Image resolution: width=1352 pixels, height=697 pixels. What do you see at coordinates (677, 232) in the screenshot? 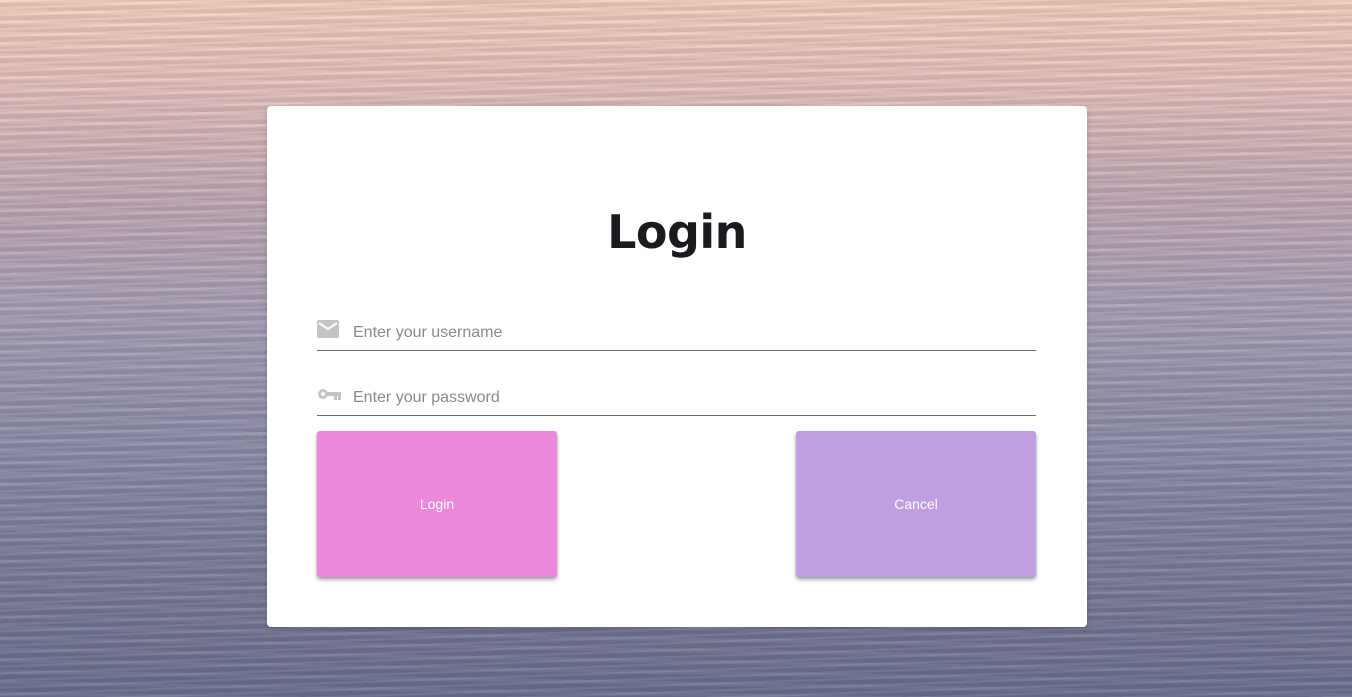
I see `page-title: Login` at bounding box center [677, 232].